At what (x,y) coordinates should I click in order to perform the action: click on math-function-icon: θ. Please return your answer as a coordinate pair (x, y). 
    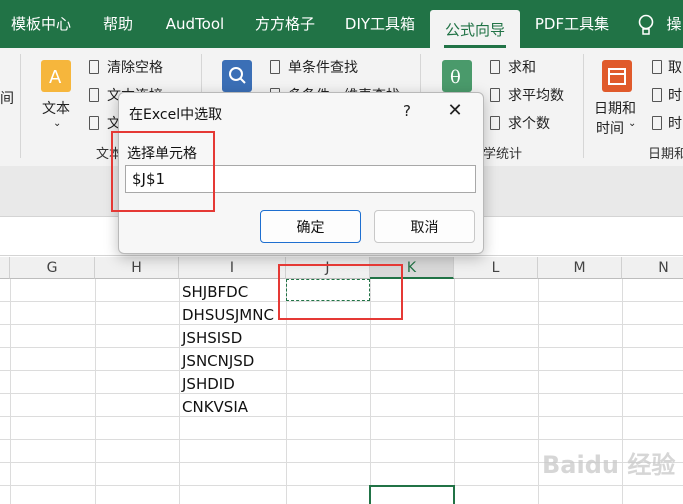
    Looking at the image, I should click on (457, 76).